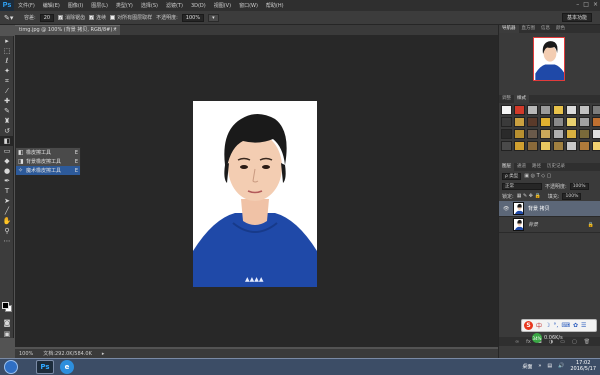 The width and height of the screenshot is (600, 375). I want to click on antialias-checkbox: ✓ 消除锯齿, so click(71, 17).